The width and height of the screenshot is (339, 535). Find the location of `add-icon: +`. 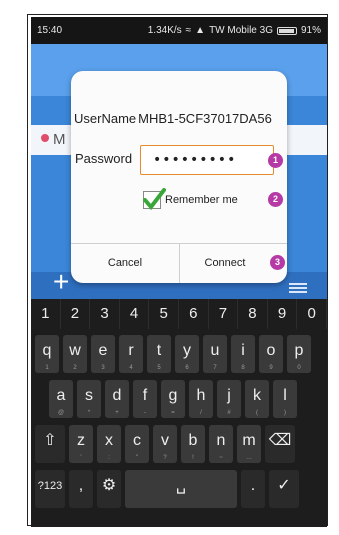

add-icon: + is located at coordinates (61, 282).